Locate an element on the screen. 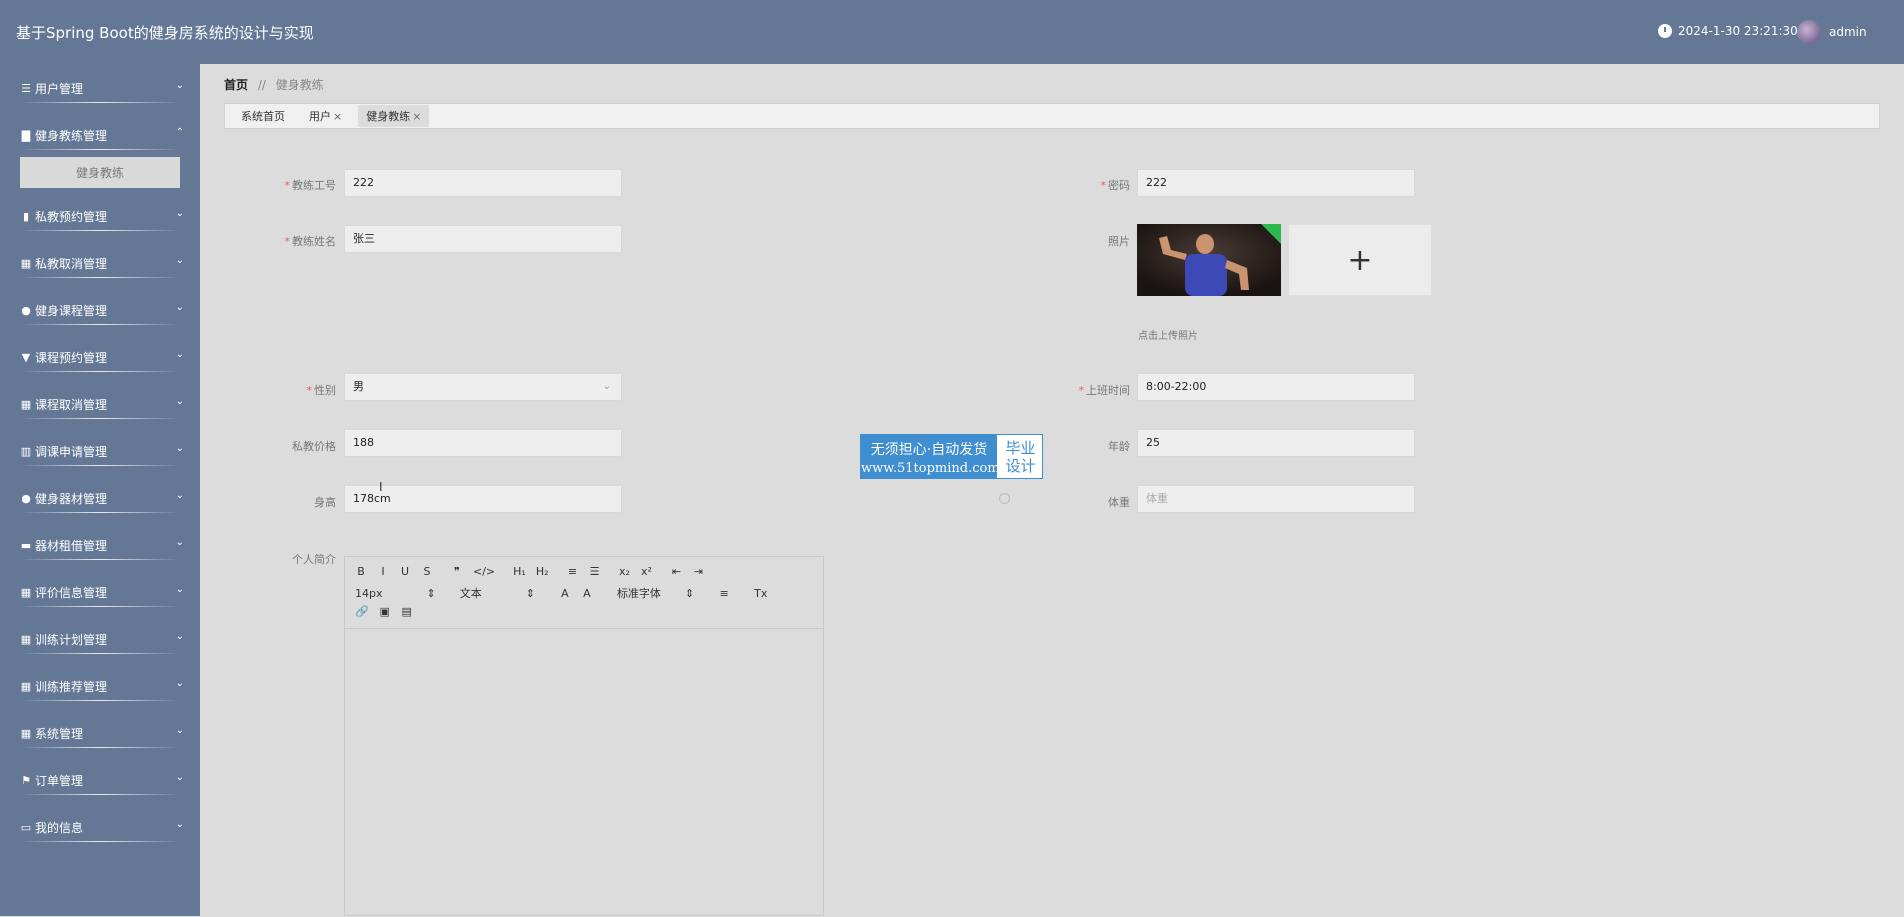 The width and height of the screenshot is (1904, 917). height-input: 178cm is located at coordinates (483, 499).